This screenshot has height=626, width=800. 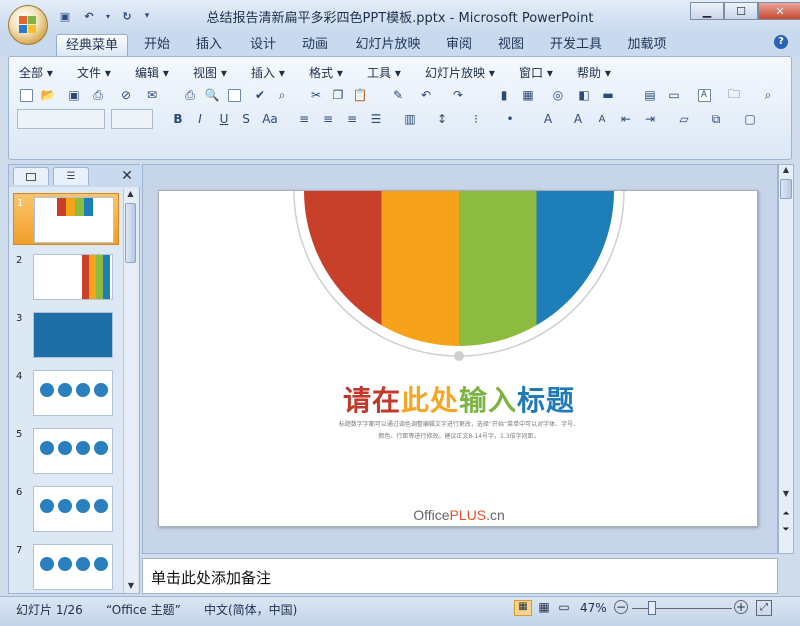 I want to click on menu-window: 窗口 ▾, so click(x=536, y=72).